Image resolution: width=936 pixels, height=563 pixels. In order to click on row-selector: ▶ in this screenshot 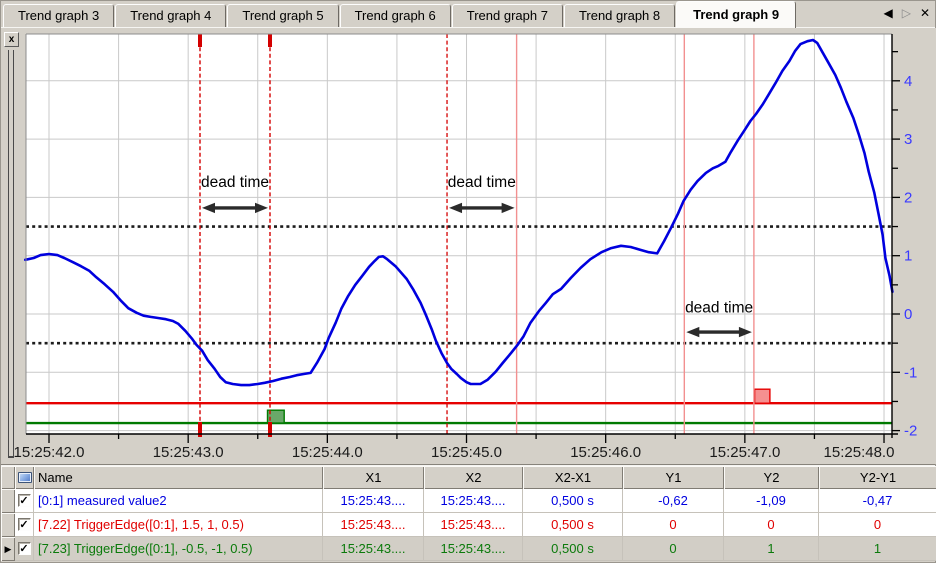, I will do `click(8, 549)`.